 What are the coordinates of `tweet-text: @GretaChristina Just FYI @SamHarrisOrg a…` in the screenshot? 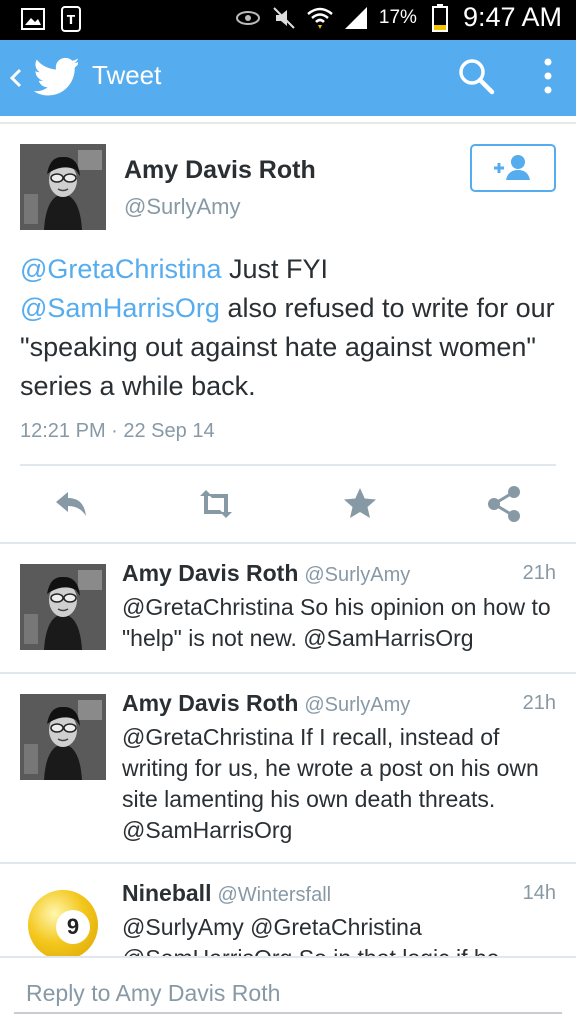 It's located at (290, 328).